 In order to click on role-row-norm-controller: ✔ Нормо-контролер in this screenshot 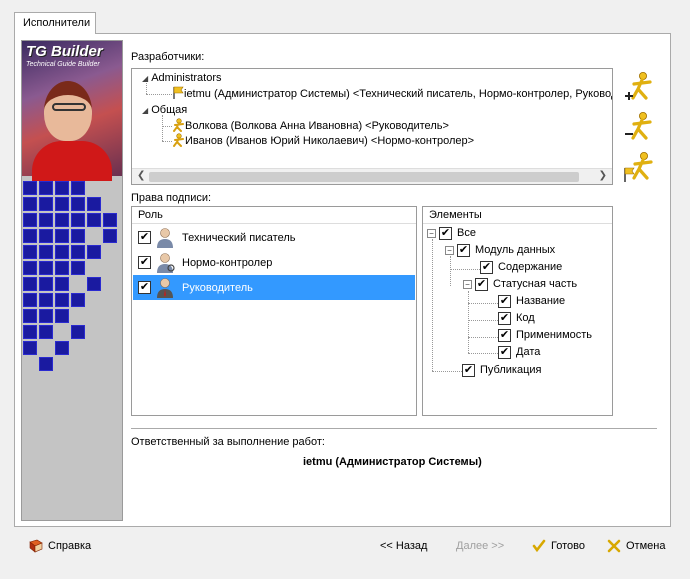, I will do `click(274, 262)`.